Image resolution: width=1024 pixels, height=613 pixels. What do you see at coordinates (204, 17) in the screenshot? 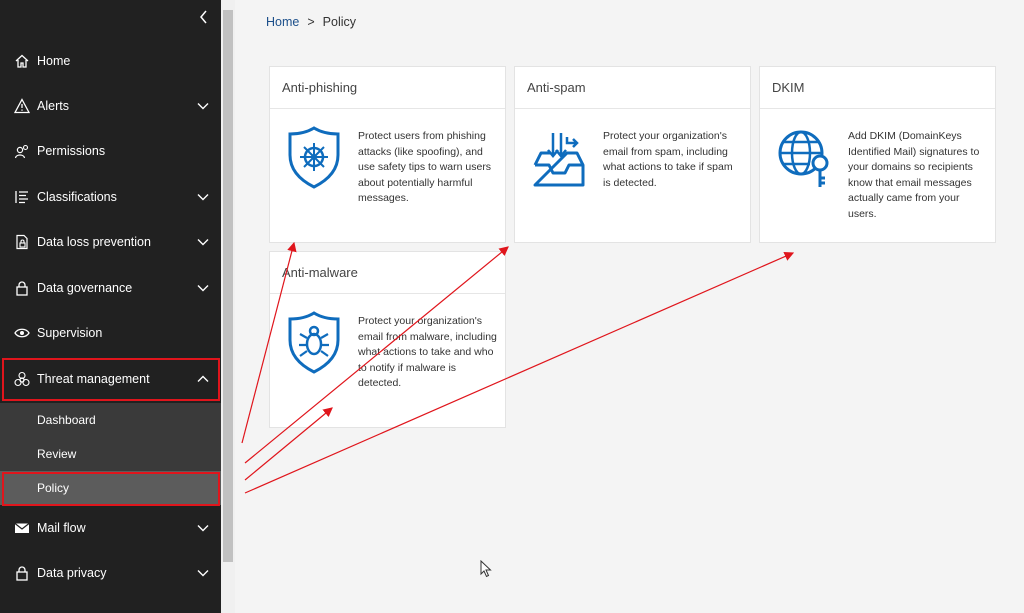
I see `collapse-sidebar-icon` at bounding box center [204, 17].